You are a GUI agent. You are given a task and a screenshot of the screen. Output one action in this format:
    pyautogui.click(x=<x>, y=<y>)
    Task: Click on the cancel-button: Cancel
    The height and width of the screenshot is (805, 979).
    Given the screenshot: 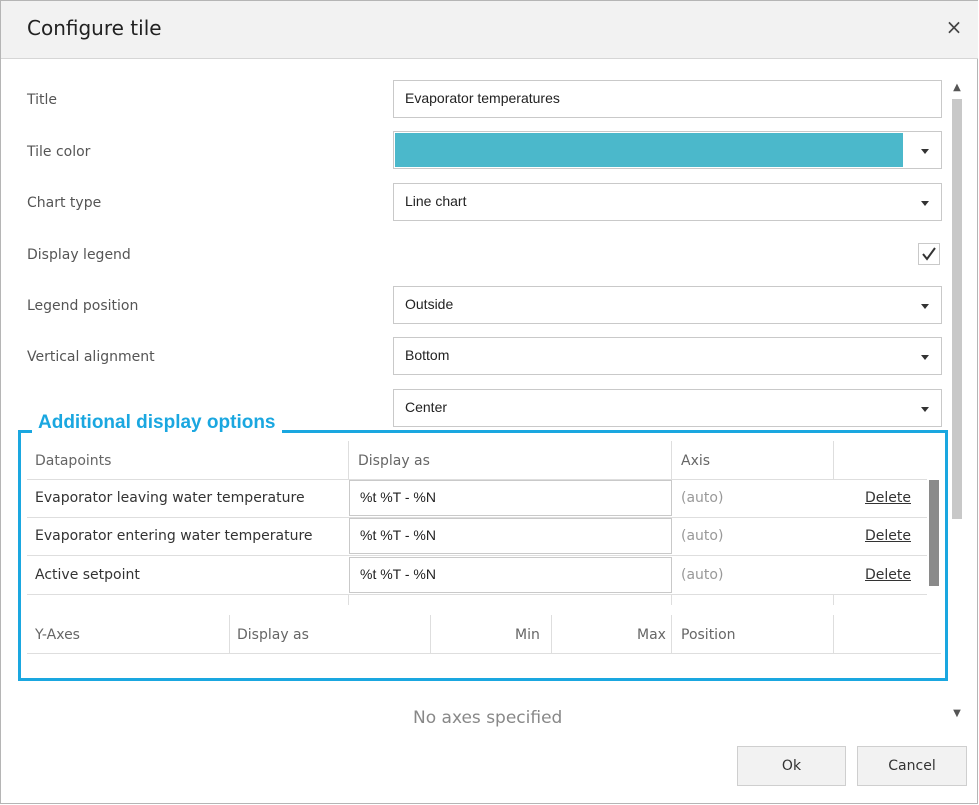 What is the action you would take?
    pyautogui.click(x=912, y=766)
    